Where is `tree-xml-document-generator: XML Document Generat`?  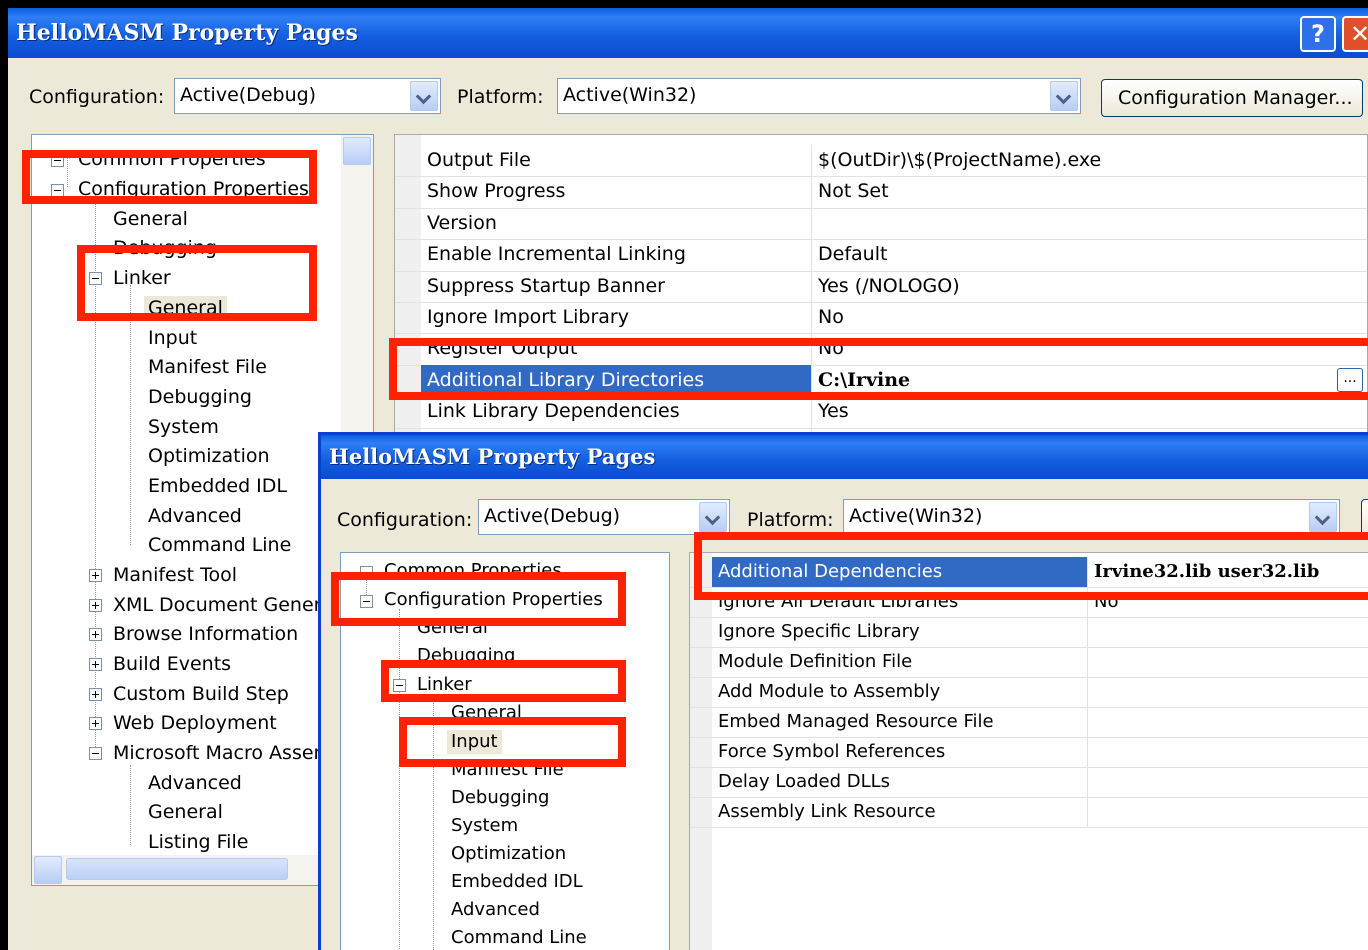 tree-xml-document-generator: XML Document Generat is located at coordinates (227, 605).